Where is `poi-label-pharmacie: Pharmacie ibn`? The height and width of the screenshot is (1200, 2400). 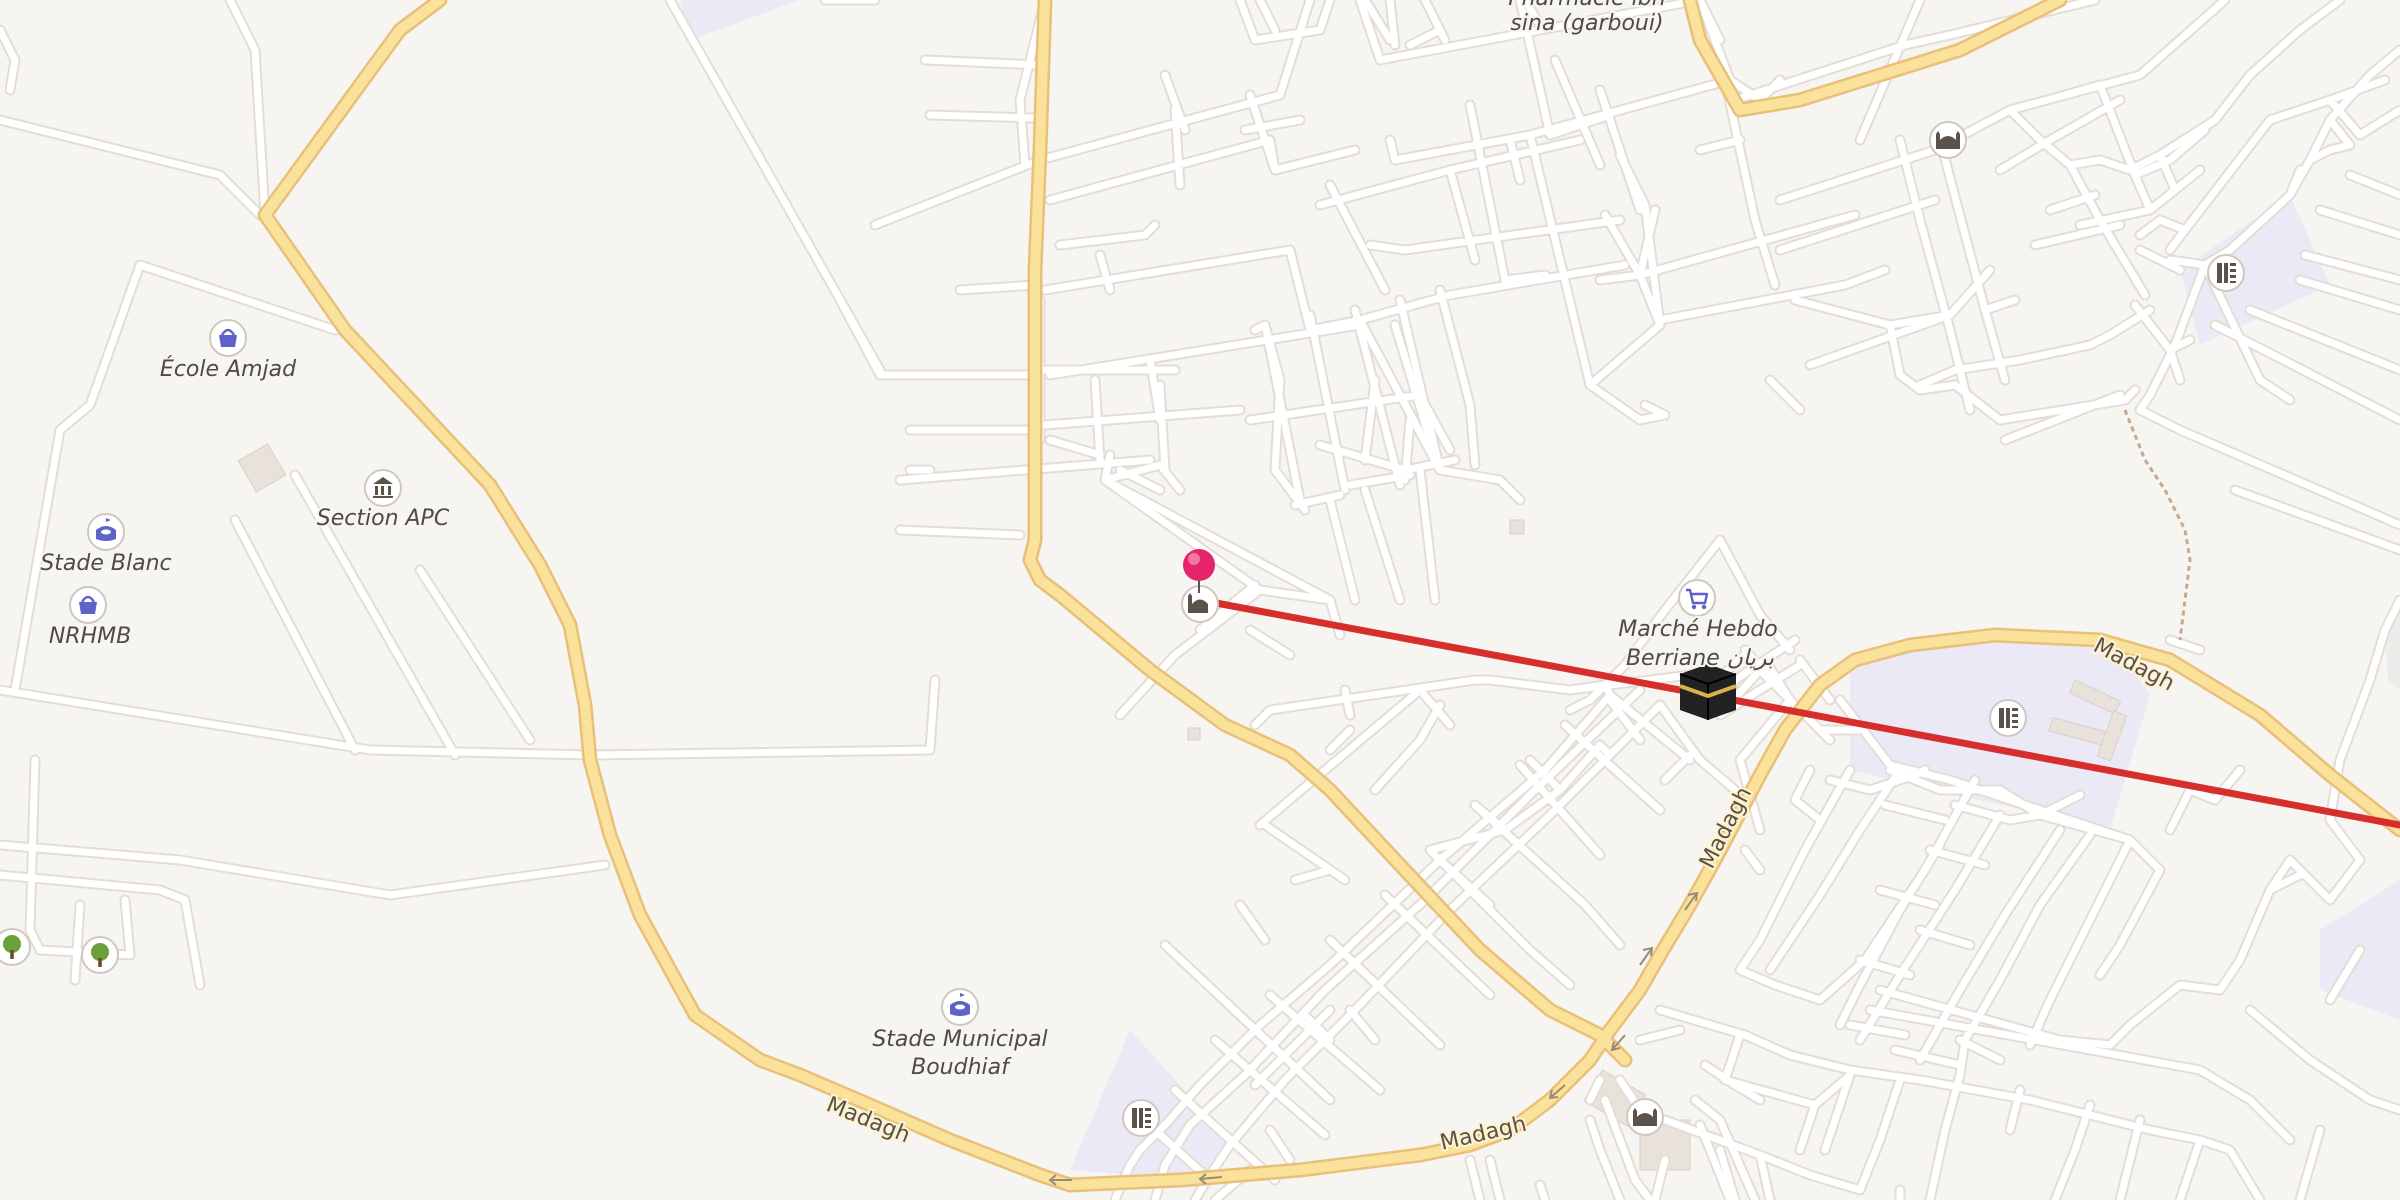
poi-label-pharmacie: Pharmacie ibn is located at coordinates (1586, 5).